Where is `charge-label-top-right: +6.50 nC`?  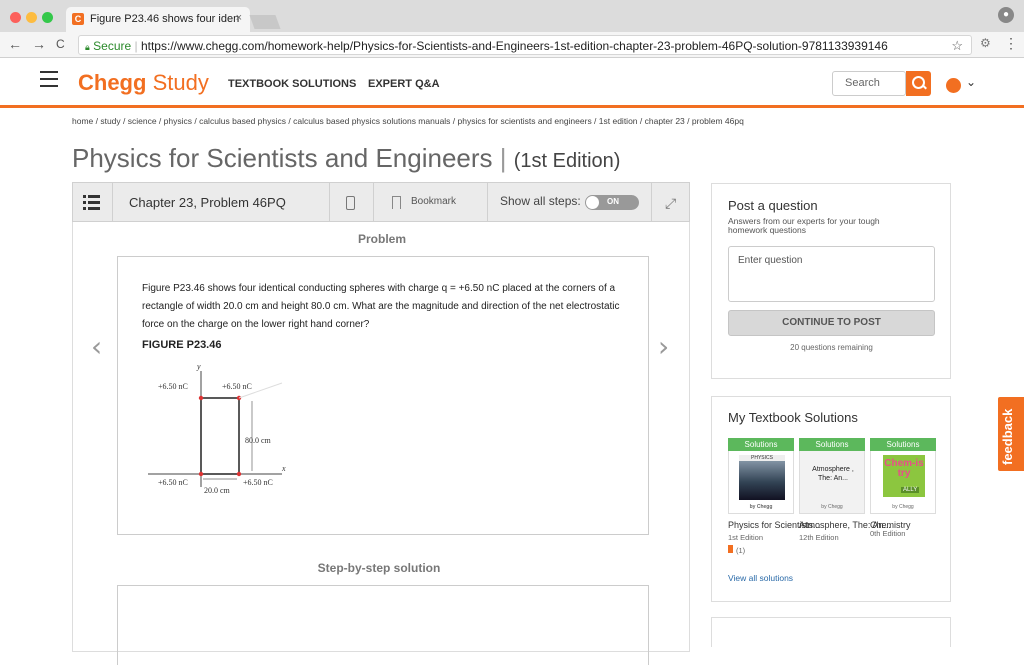 charge-label-top-right: +6.50 nC is located at coordinates (237, 386).